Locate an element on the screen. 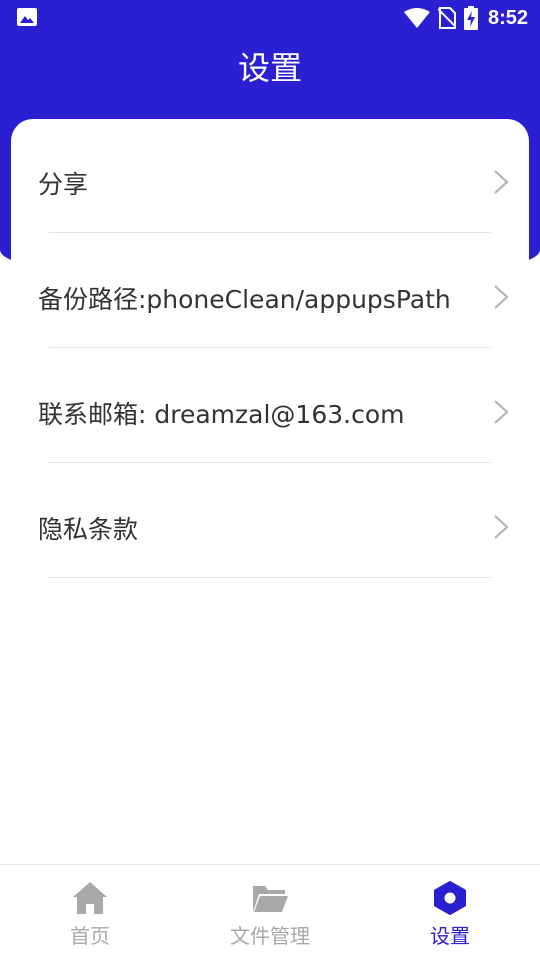  settings-item-backup-path: 备份路径:phoneClean/appupsPath is located at coordinates (270, 297).